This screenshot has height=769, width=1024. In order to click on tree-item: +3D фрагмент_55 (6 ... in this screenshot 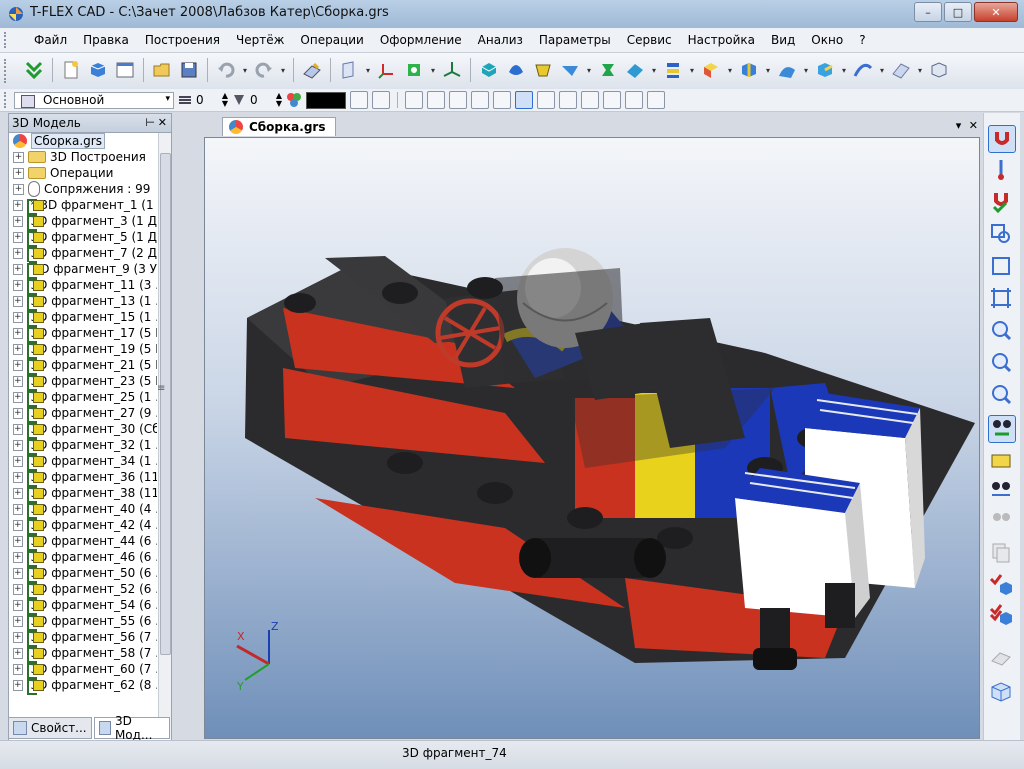, I will do `click(83, 622)`.